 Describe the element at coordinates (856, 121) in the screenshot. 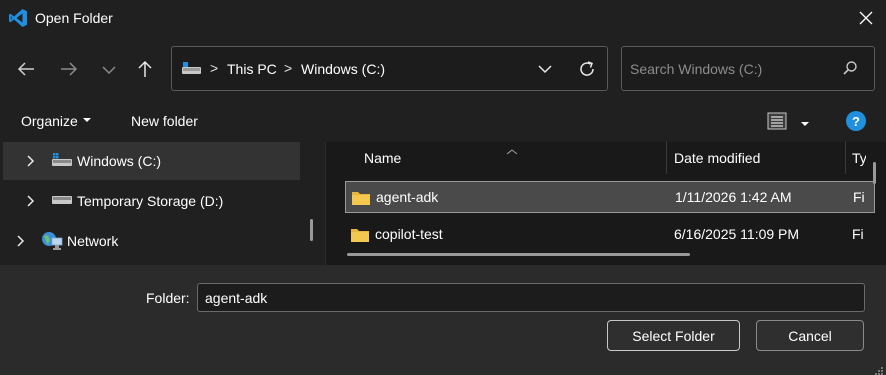

I see `help-button: ?` at that location.